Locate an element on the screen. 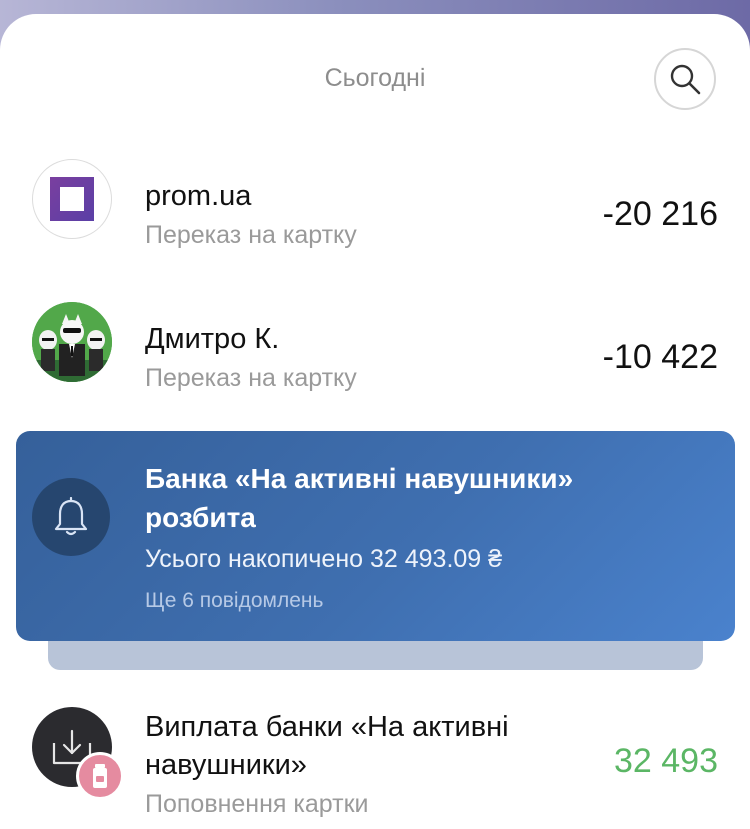  jar-icon is located at coordinates (100, 776).